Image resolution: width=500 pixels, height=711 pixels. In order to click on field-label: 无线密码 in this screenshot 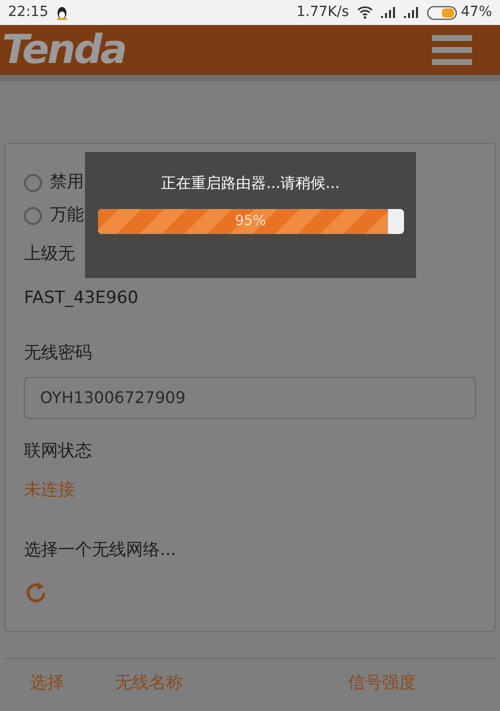, I will do `click(58, 353)`.